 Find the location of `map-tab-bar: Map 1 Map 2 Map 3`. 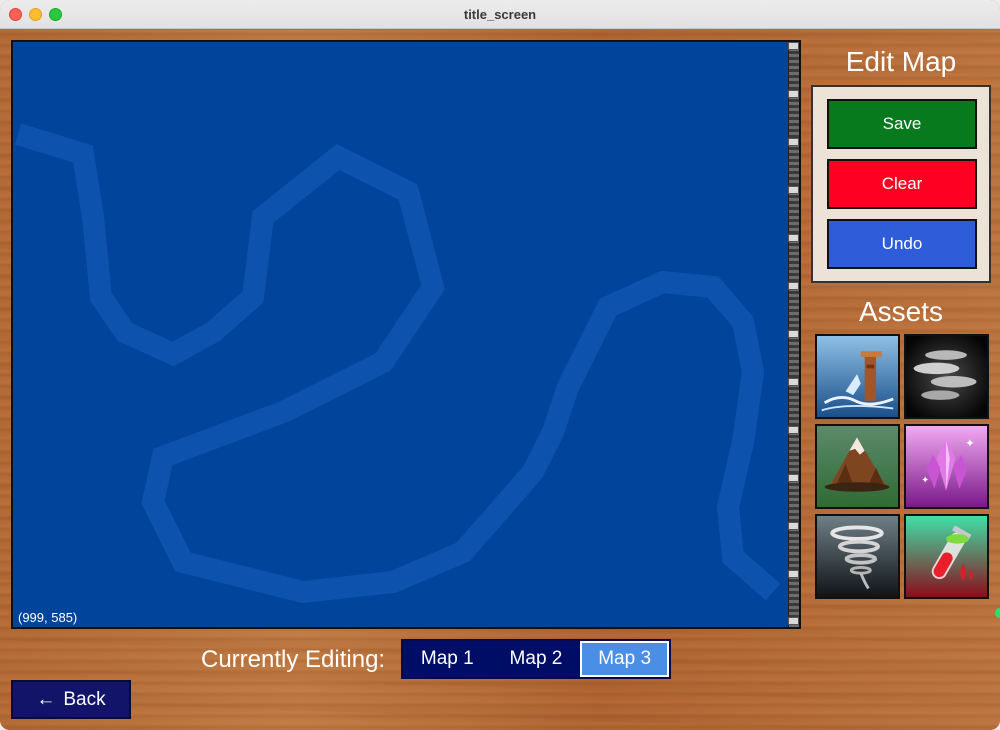

map-tab-bar: Map 1 Map 2 Map 3 is located at coordinates (536, 659).